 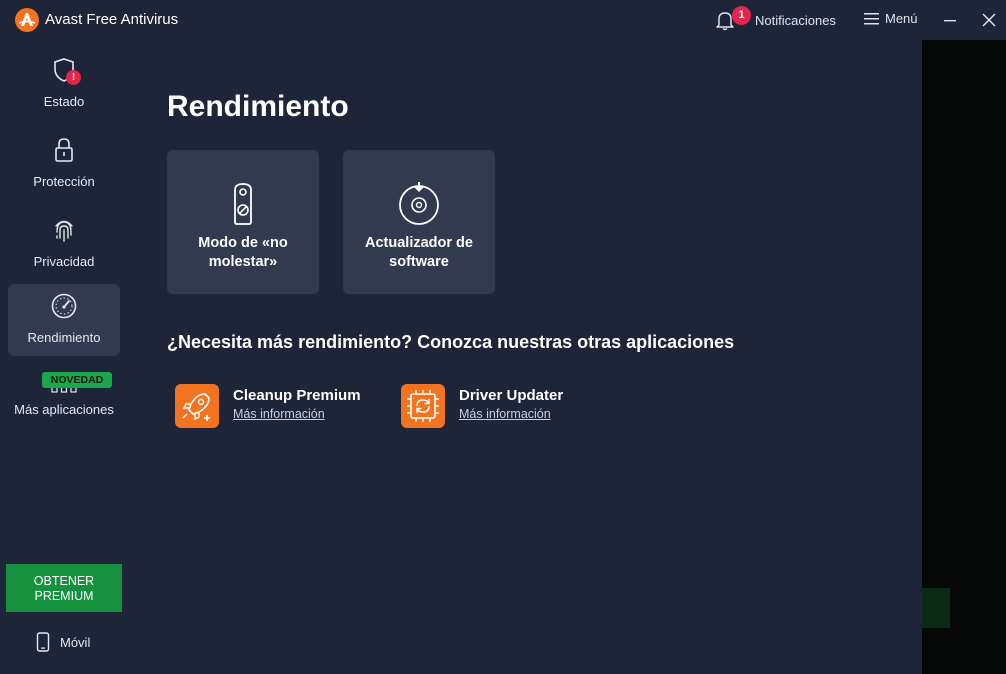 What do you see at coordinates (64, 306) in the screenshot?
I see `speedometer-icon` at bounding box center [64, 306].